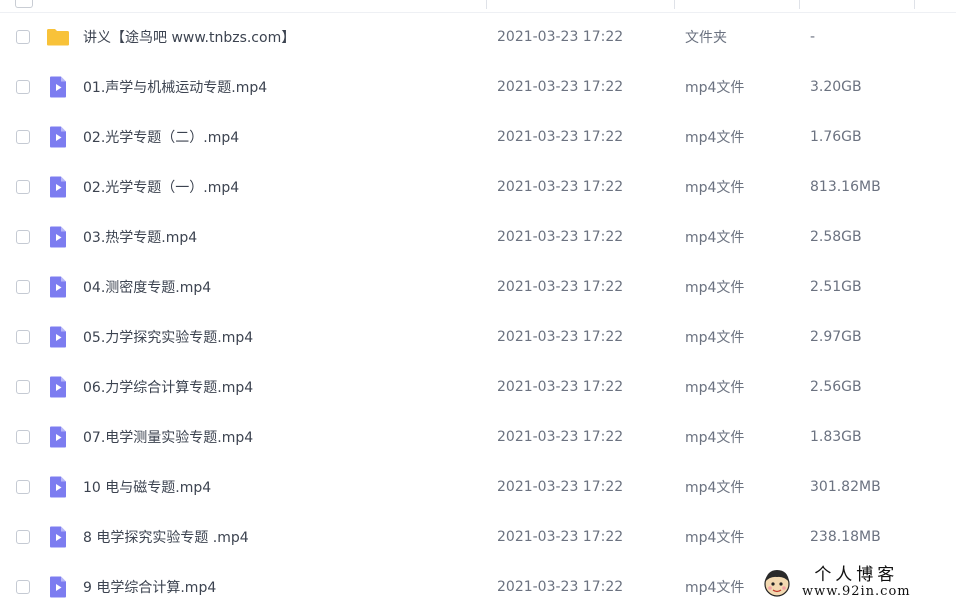 Image resolution: width=956 pixels, height=612 pixels. I want to click on file-size: 1.76GB, so click(836, 137).